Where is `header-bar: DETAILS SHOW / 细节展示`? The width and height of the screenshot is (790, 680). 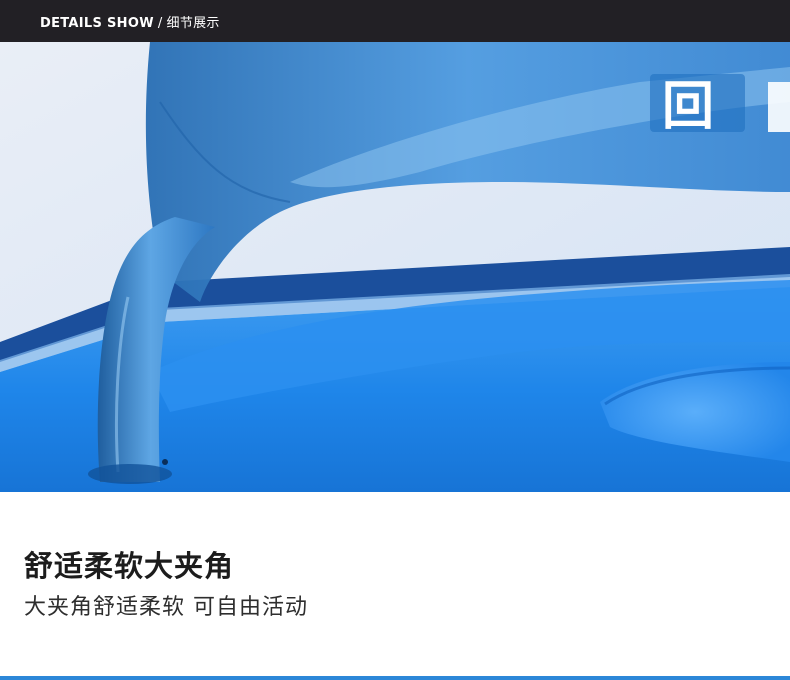 header-bar: DETAILS SHOW / 细节展示 is located at coordinates (395, 21).